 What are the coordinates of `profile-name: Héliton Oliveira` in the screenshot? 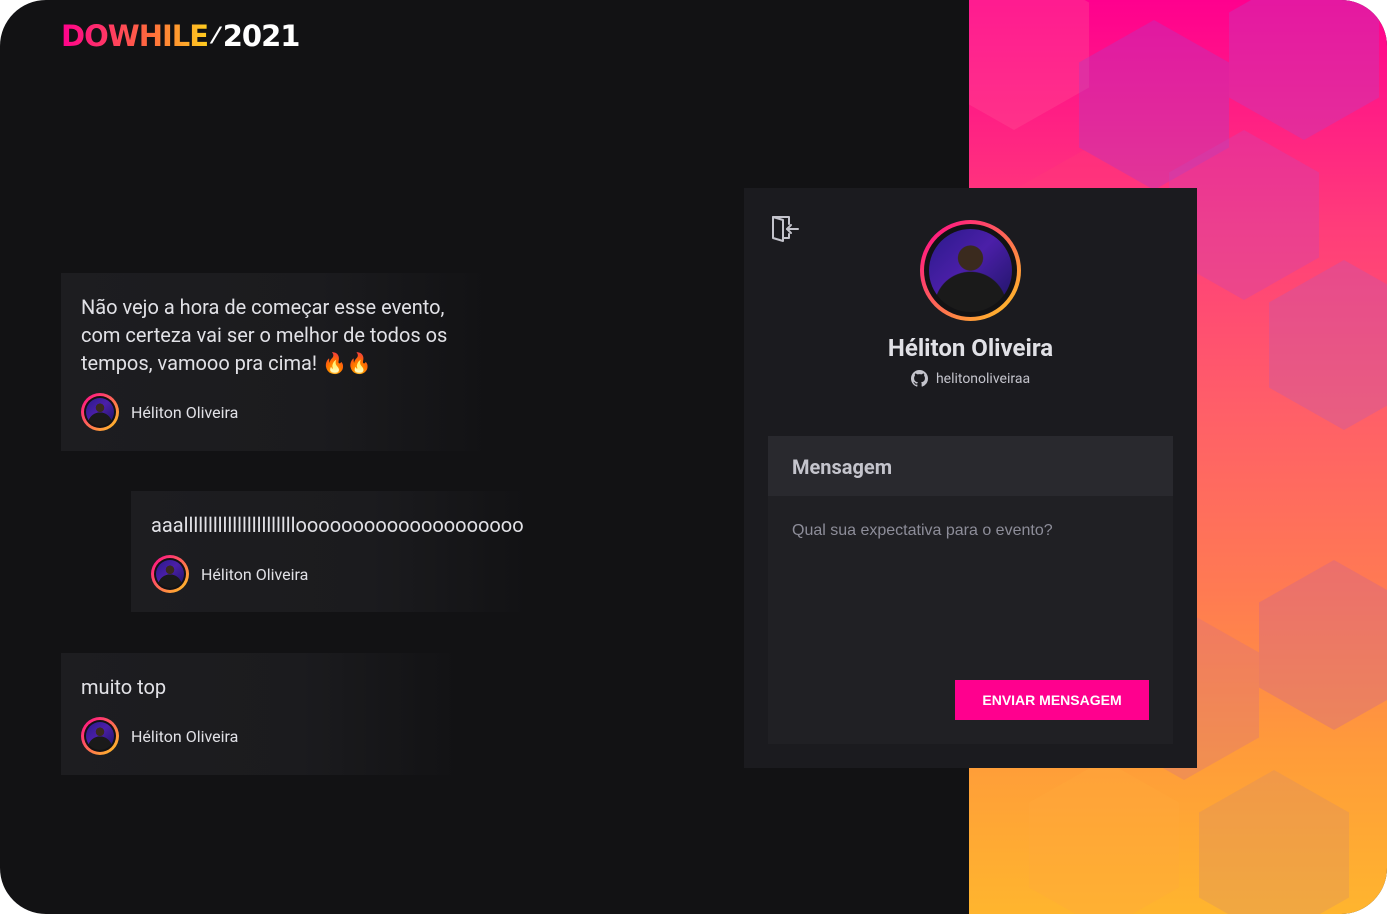 It's located at (970, 348).